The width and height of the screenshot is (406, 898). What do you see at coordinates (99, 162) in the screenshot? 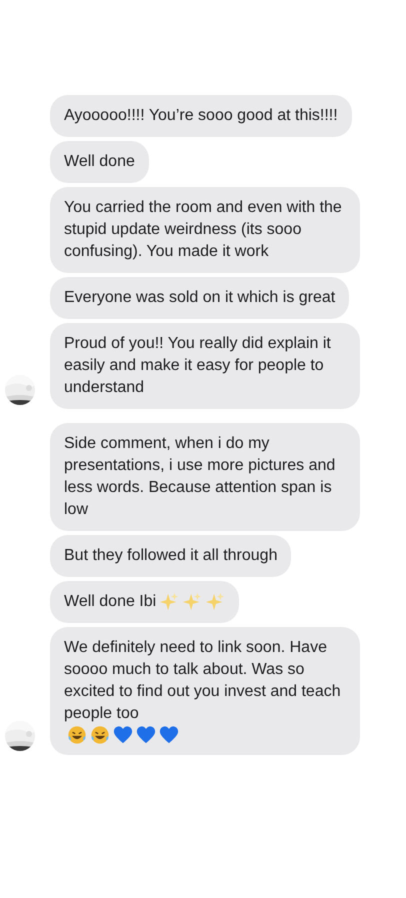
I see `message-text: Well done` at bounding box center [99, 162].